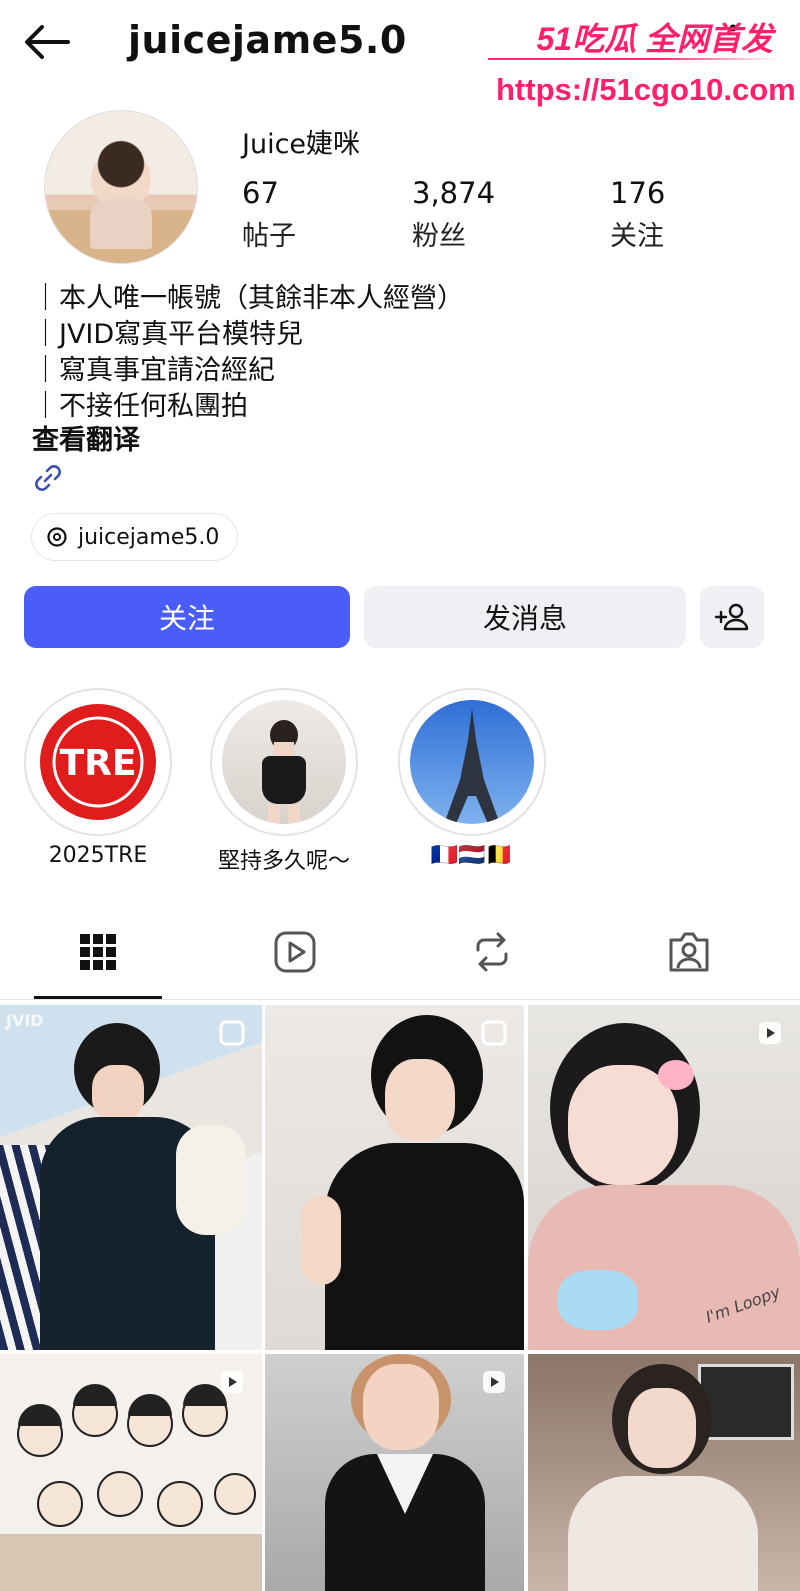 The image size is (800, 1591). Describe the element at coordinates (47, 42) in the screenshot. I see `back-arrow-icon` at that location.